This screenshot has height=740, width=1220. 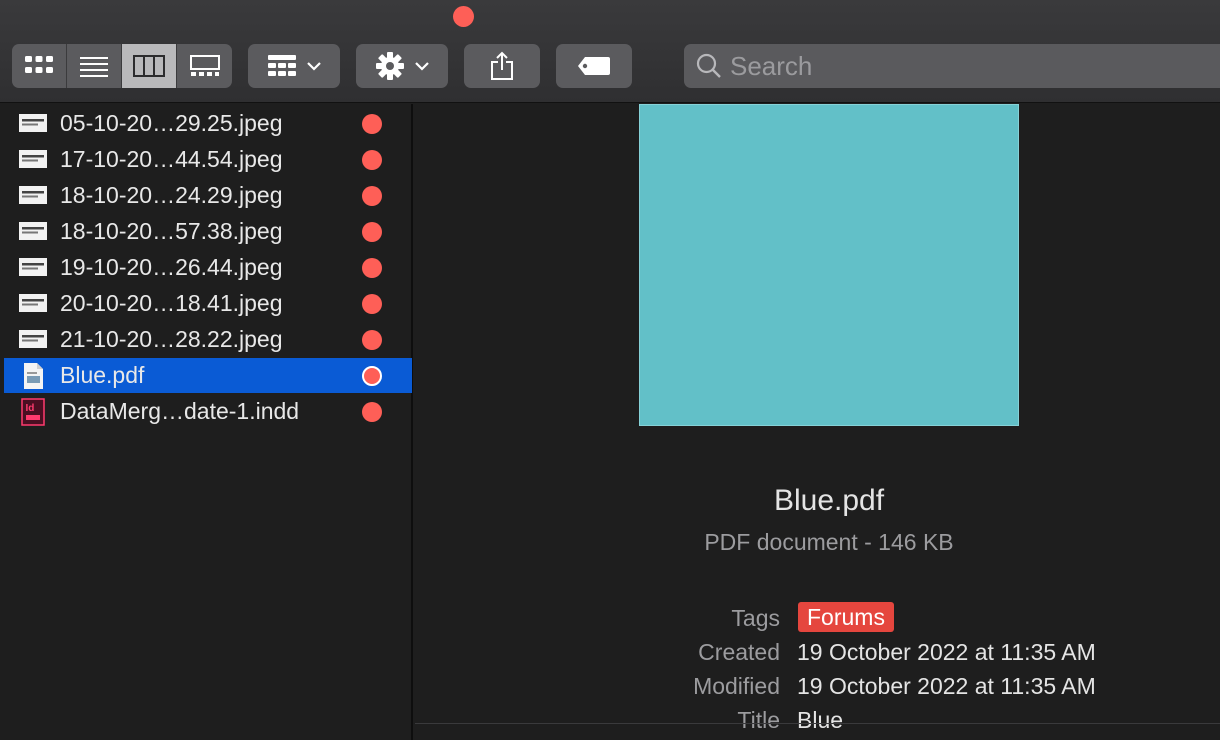 What do you see at coordinates (739, 652) in the screenshot?
I see `created-label: Created` at bounding box center [739, 652].